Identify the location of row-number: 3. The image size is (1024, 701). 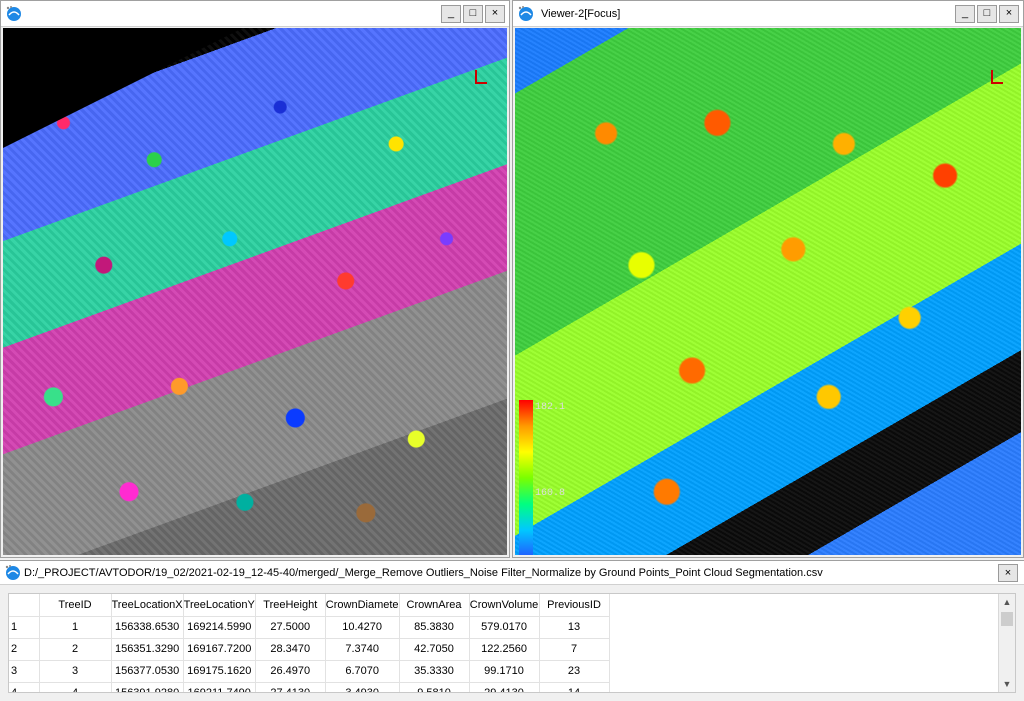
(24, 671).